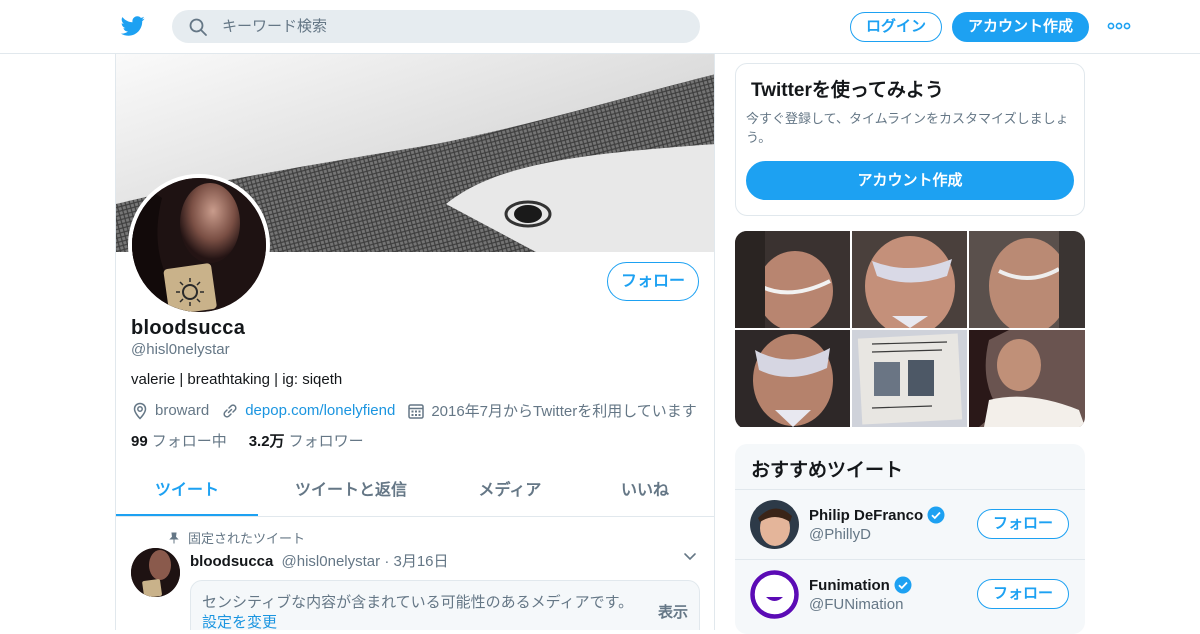 The image size is (1200, 634). What do you see at coordinates (653, 281) in the screenshot?
I see `follow-button: フォロー` at bounding box center [653, 281].